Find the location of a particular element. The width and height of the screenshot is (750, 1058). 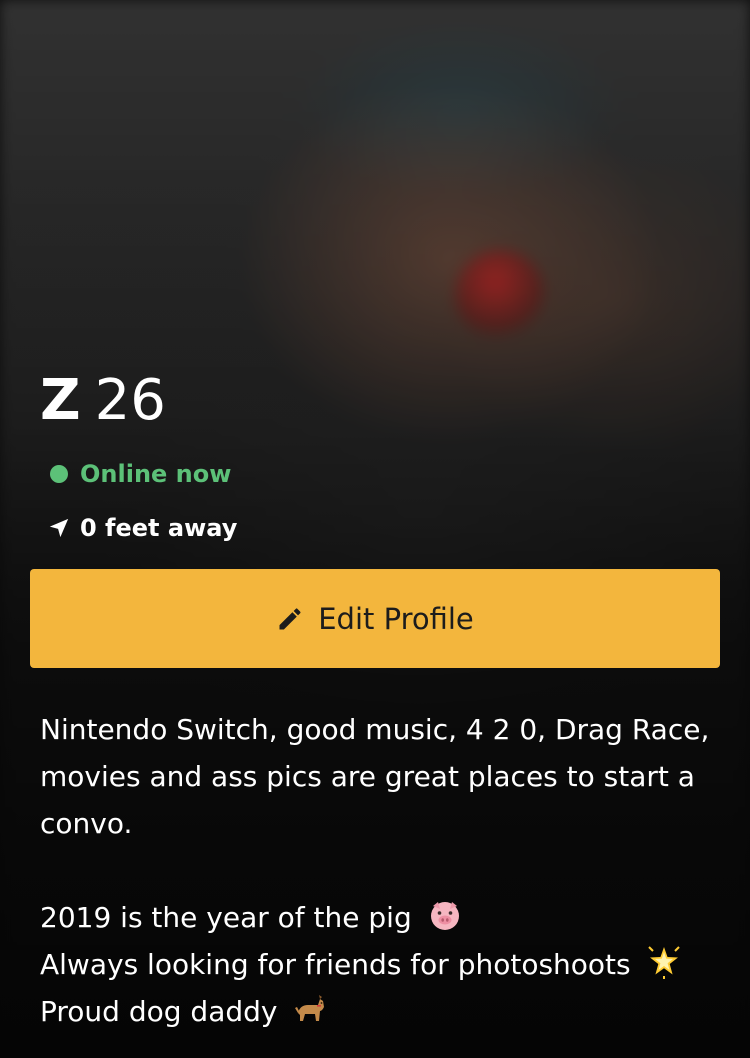

online-status-label: Online now is located at coordinates (156, 474).